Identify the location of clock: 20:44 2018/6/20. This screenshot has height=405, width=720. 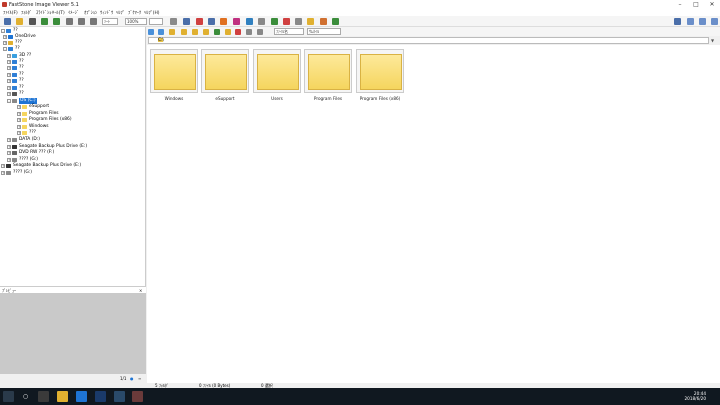
(695, 396).